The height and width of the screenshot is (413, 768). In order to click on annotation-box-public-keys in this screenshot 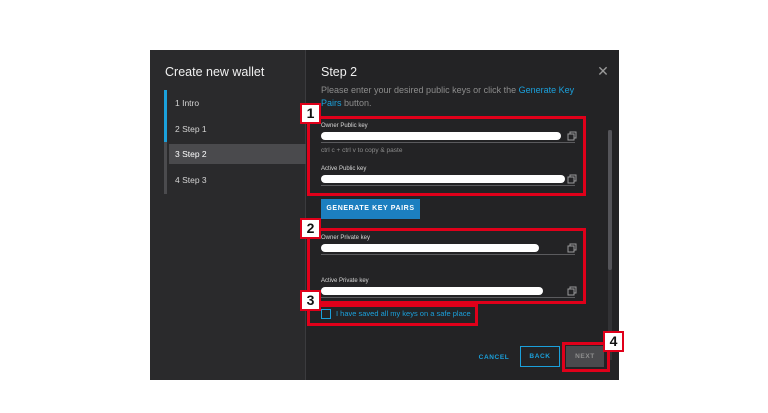, I will do `click(446, 156)`.